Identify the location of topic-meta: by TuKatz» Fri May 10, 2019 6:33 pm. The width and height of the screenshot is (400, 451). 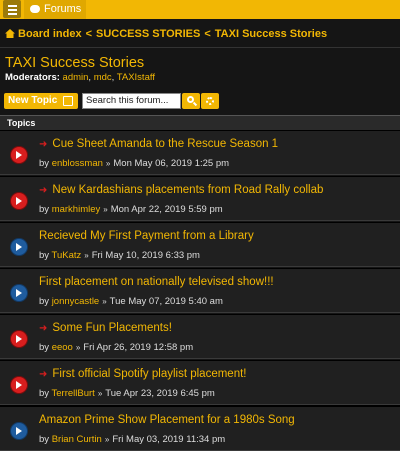
(119, 255).